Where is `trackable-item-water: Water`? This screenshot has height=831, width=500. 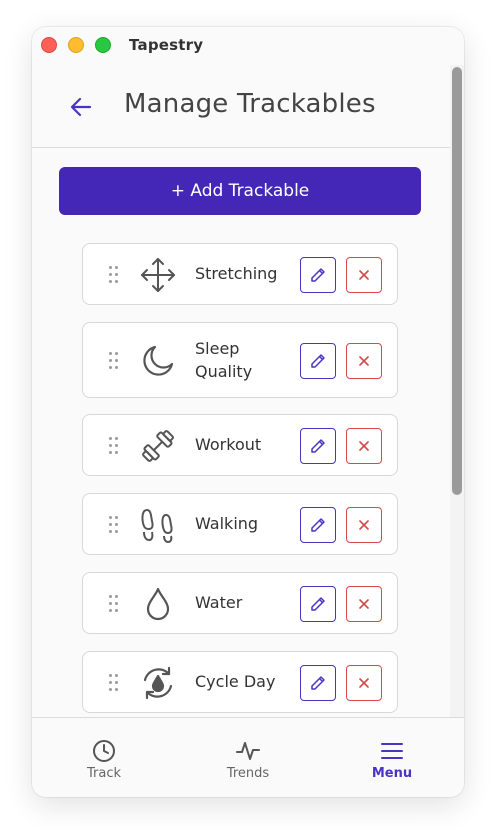
trackable-item-water: Water is located at coordinates (240, 603).